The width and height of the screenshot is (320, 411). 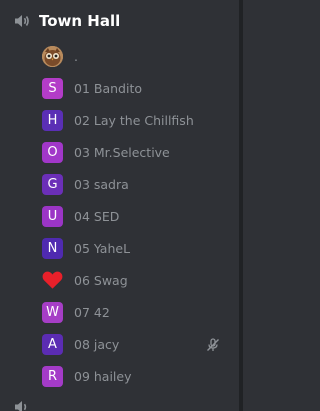 I want to click on username: 09 hailey, so click(x=103, y=376).